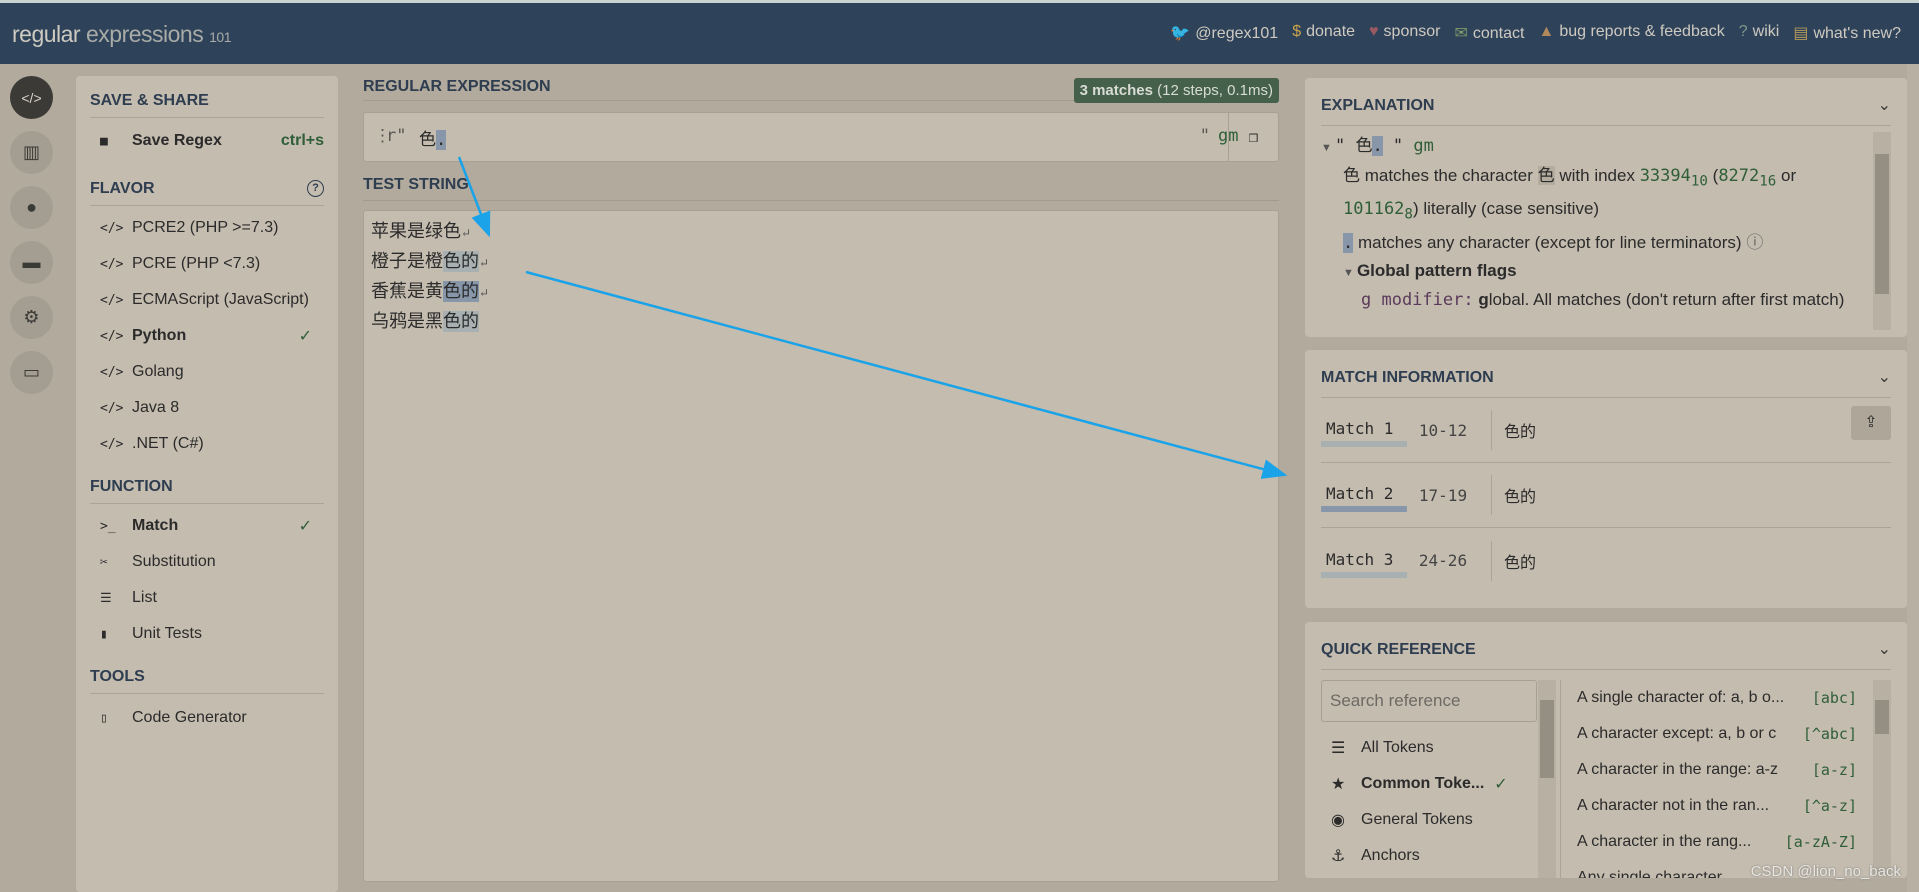  Describe the element at coordinates (1547, 779) in the screenshot. I see `categories-scrollbar` at that location.